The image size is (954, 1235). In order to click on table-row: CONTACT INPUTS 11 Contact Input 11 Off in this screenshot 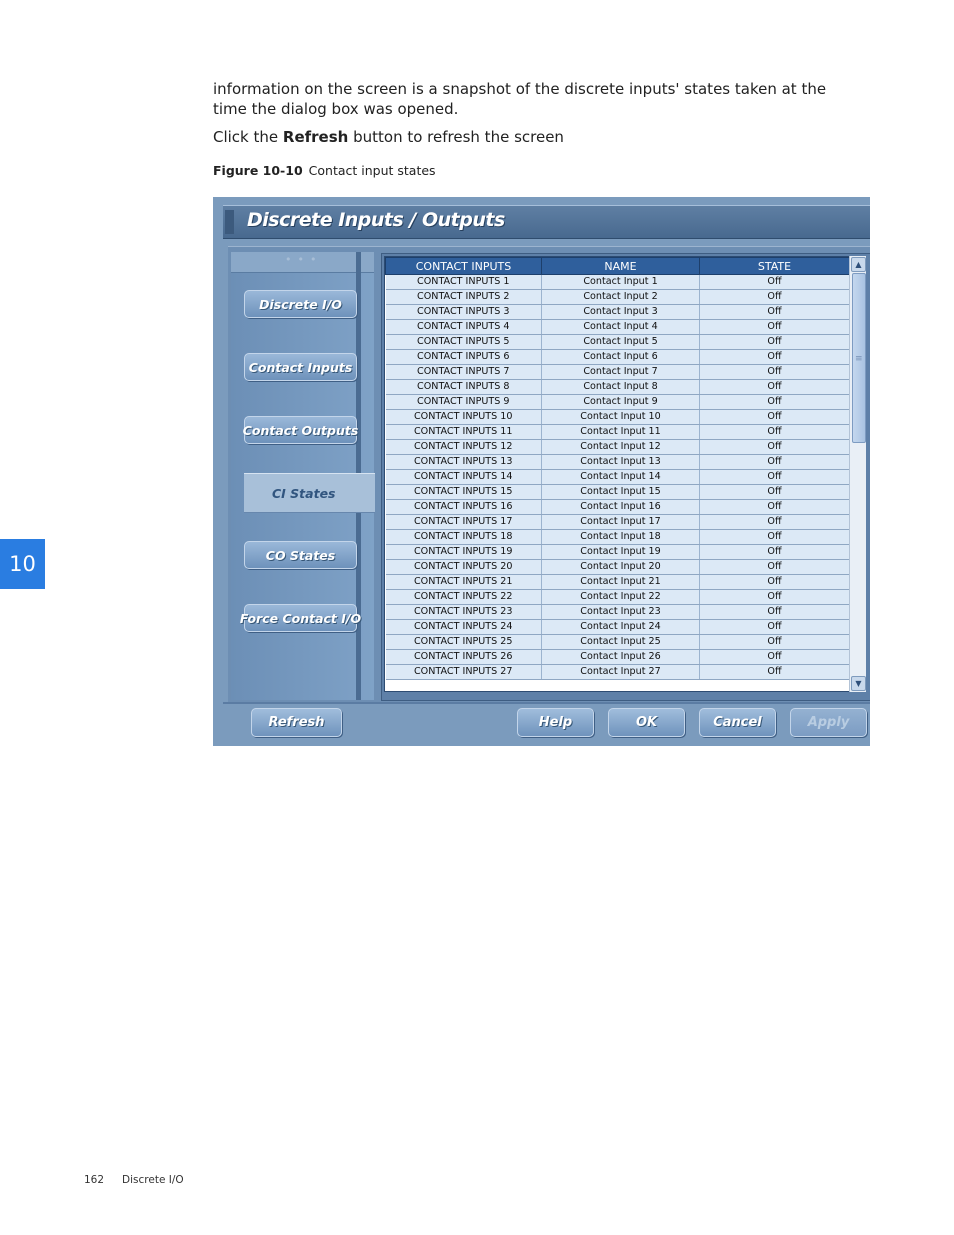, I will do `click(617, 432)`.